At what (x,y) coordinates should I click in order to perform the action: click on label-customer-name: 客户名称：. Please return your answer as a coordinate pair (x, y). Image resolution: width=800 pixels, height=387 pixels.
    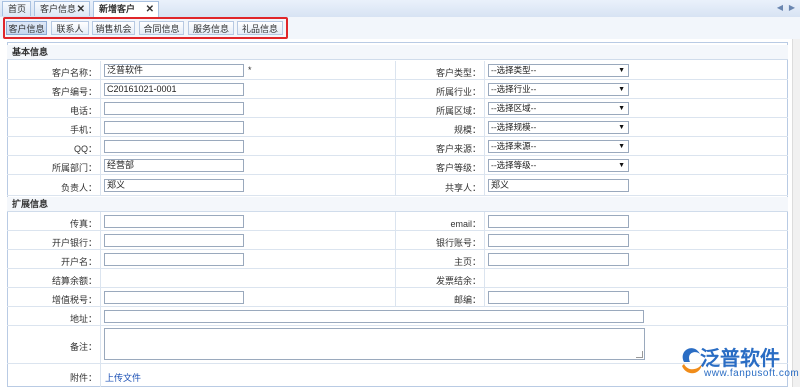
    Looking at the image, I should click on (74, 73).